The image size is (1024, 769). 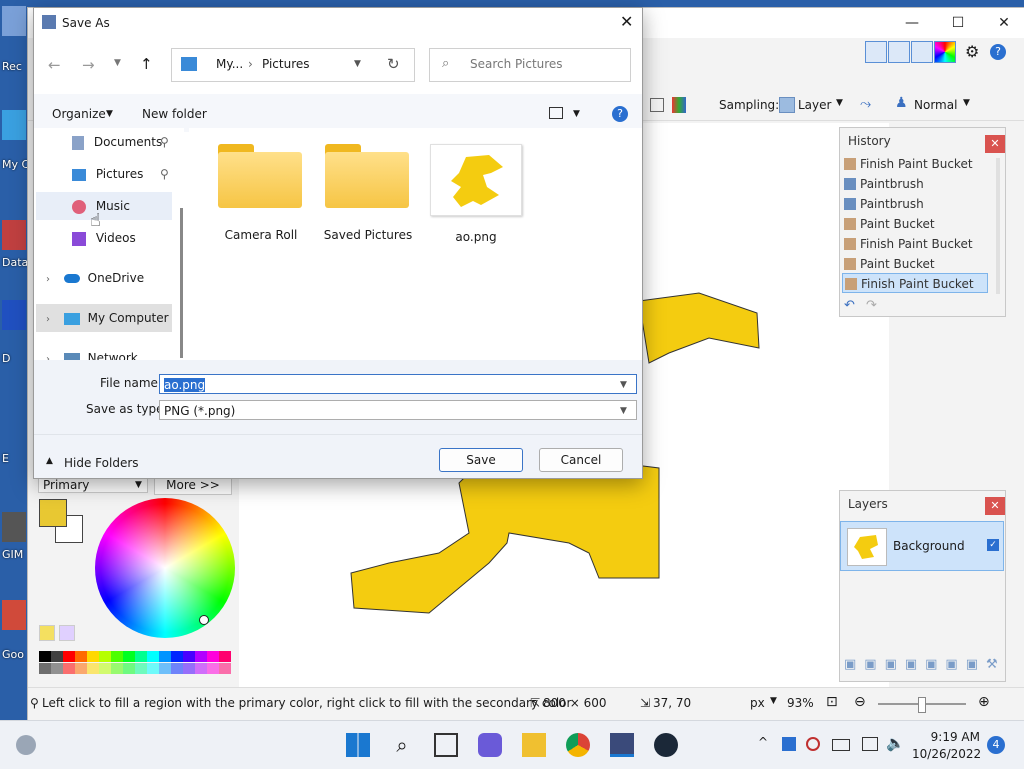 What do you see at coordinates (950, 737) in the screenshot?
I see `clock-time: 9:19 AM` at bounding box center [950, 737].